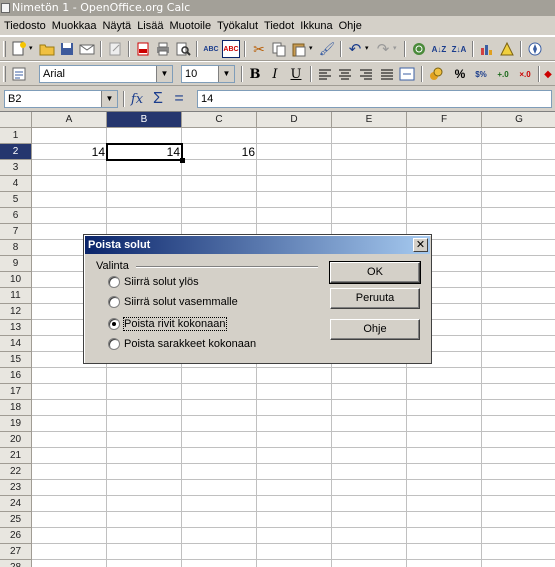 The image size is (555, 567). Describe the element at coordinates (444, 120) in the screenshot. I see `column-header-f: F` at that location.